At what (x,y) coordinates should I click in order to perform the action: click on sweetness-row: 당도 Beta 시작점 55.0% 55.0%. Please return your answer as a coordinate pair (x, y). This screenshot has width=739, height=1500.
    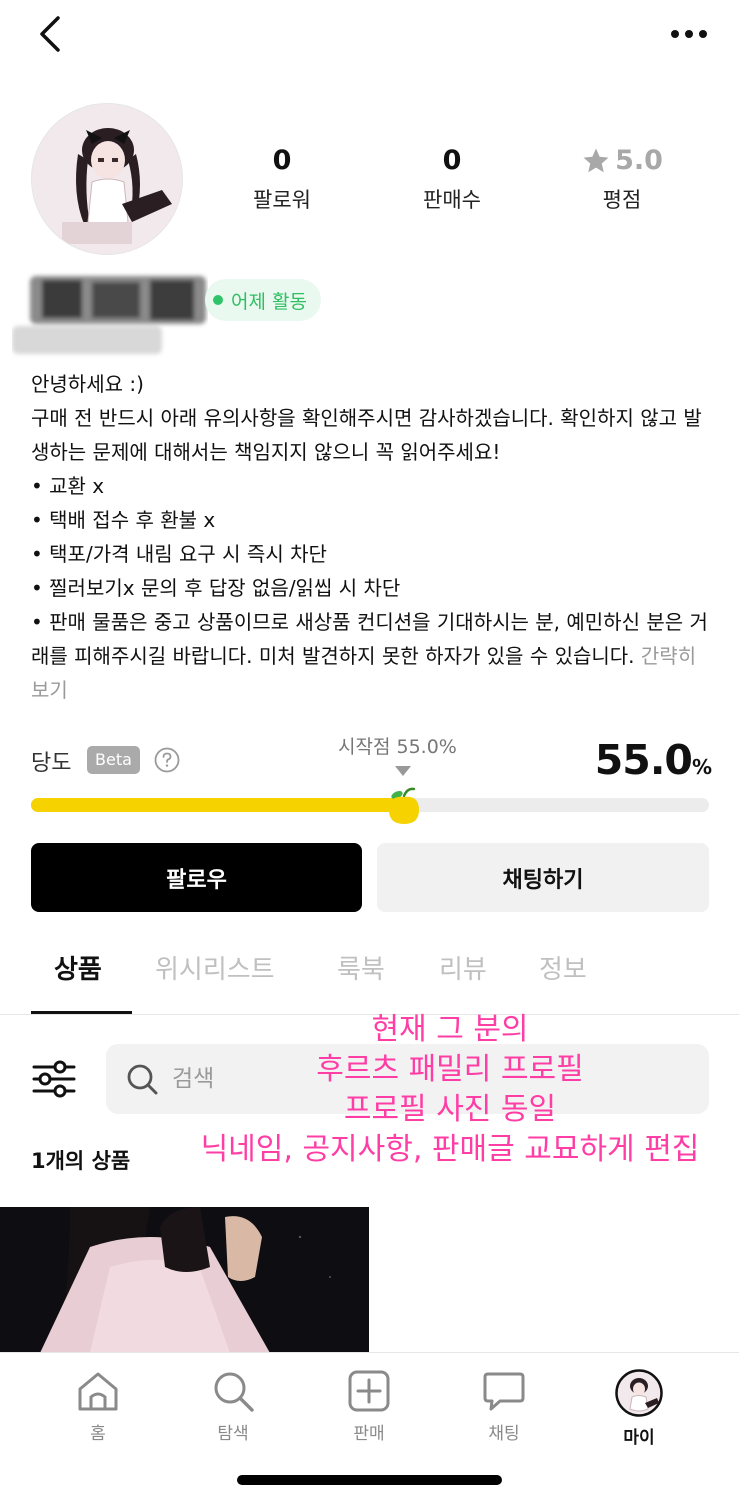
    Looking at the image, I should click on (371, 760).